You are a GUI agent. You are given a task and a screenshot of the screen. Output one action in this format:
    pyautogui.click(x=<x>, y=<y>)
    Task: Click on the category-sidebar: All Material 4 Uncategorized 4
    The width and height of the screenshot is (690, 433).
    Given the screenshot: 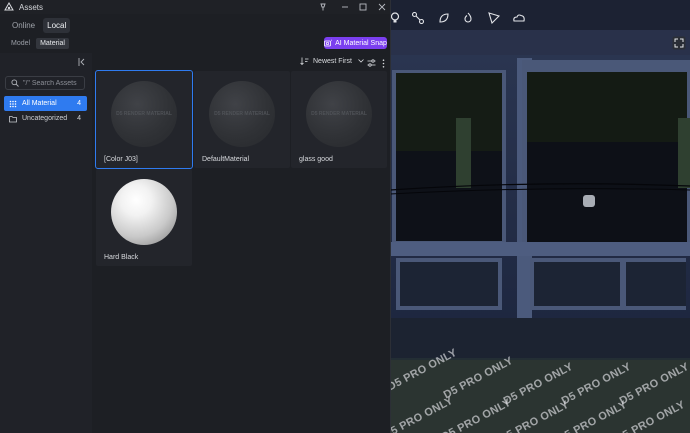 What is the action you would take?
    pyautogui.click(x=46, y=243)
    